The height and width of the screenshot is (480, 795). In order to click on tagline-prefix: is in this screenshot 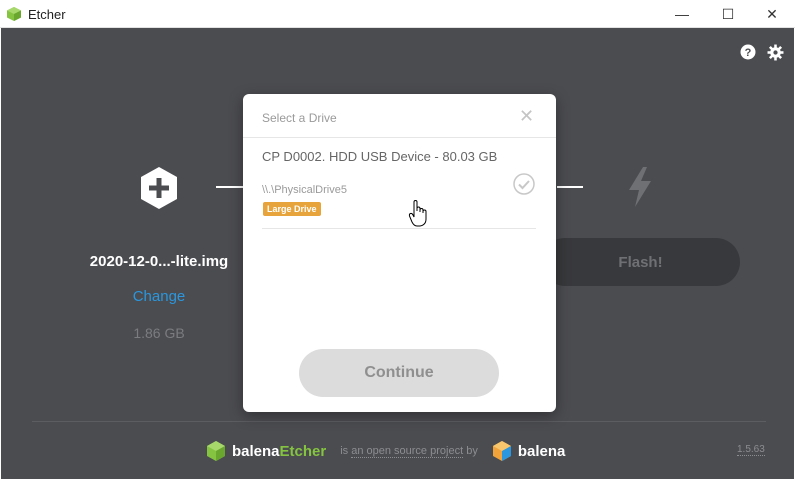, I will do `click(346, 451)`.